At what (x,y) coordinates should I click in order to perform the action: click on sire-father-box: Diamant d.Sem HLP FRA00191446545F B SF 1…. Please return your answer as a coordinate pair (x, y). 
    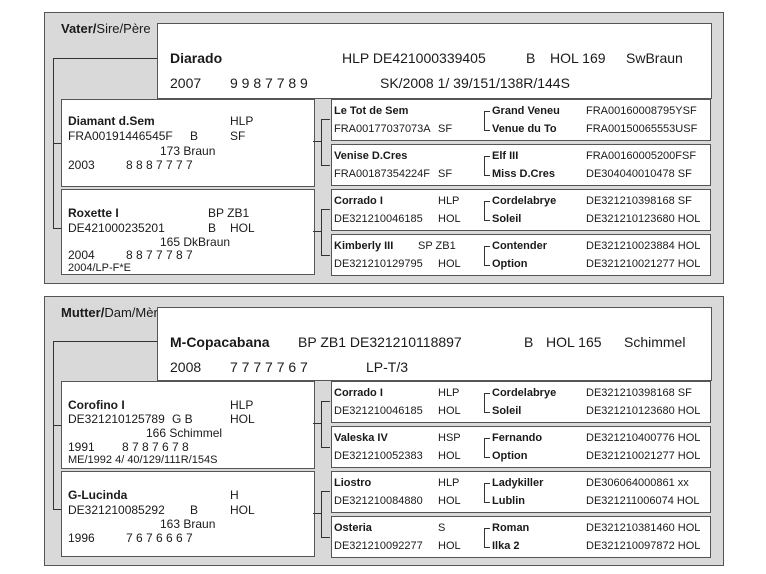
    Looking at the image, I should click on (188, 143).